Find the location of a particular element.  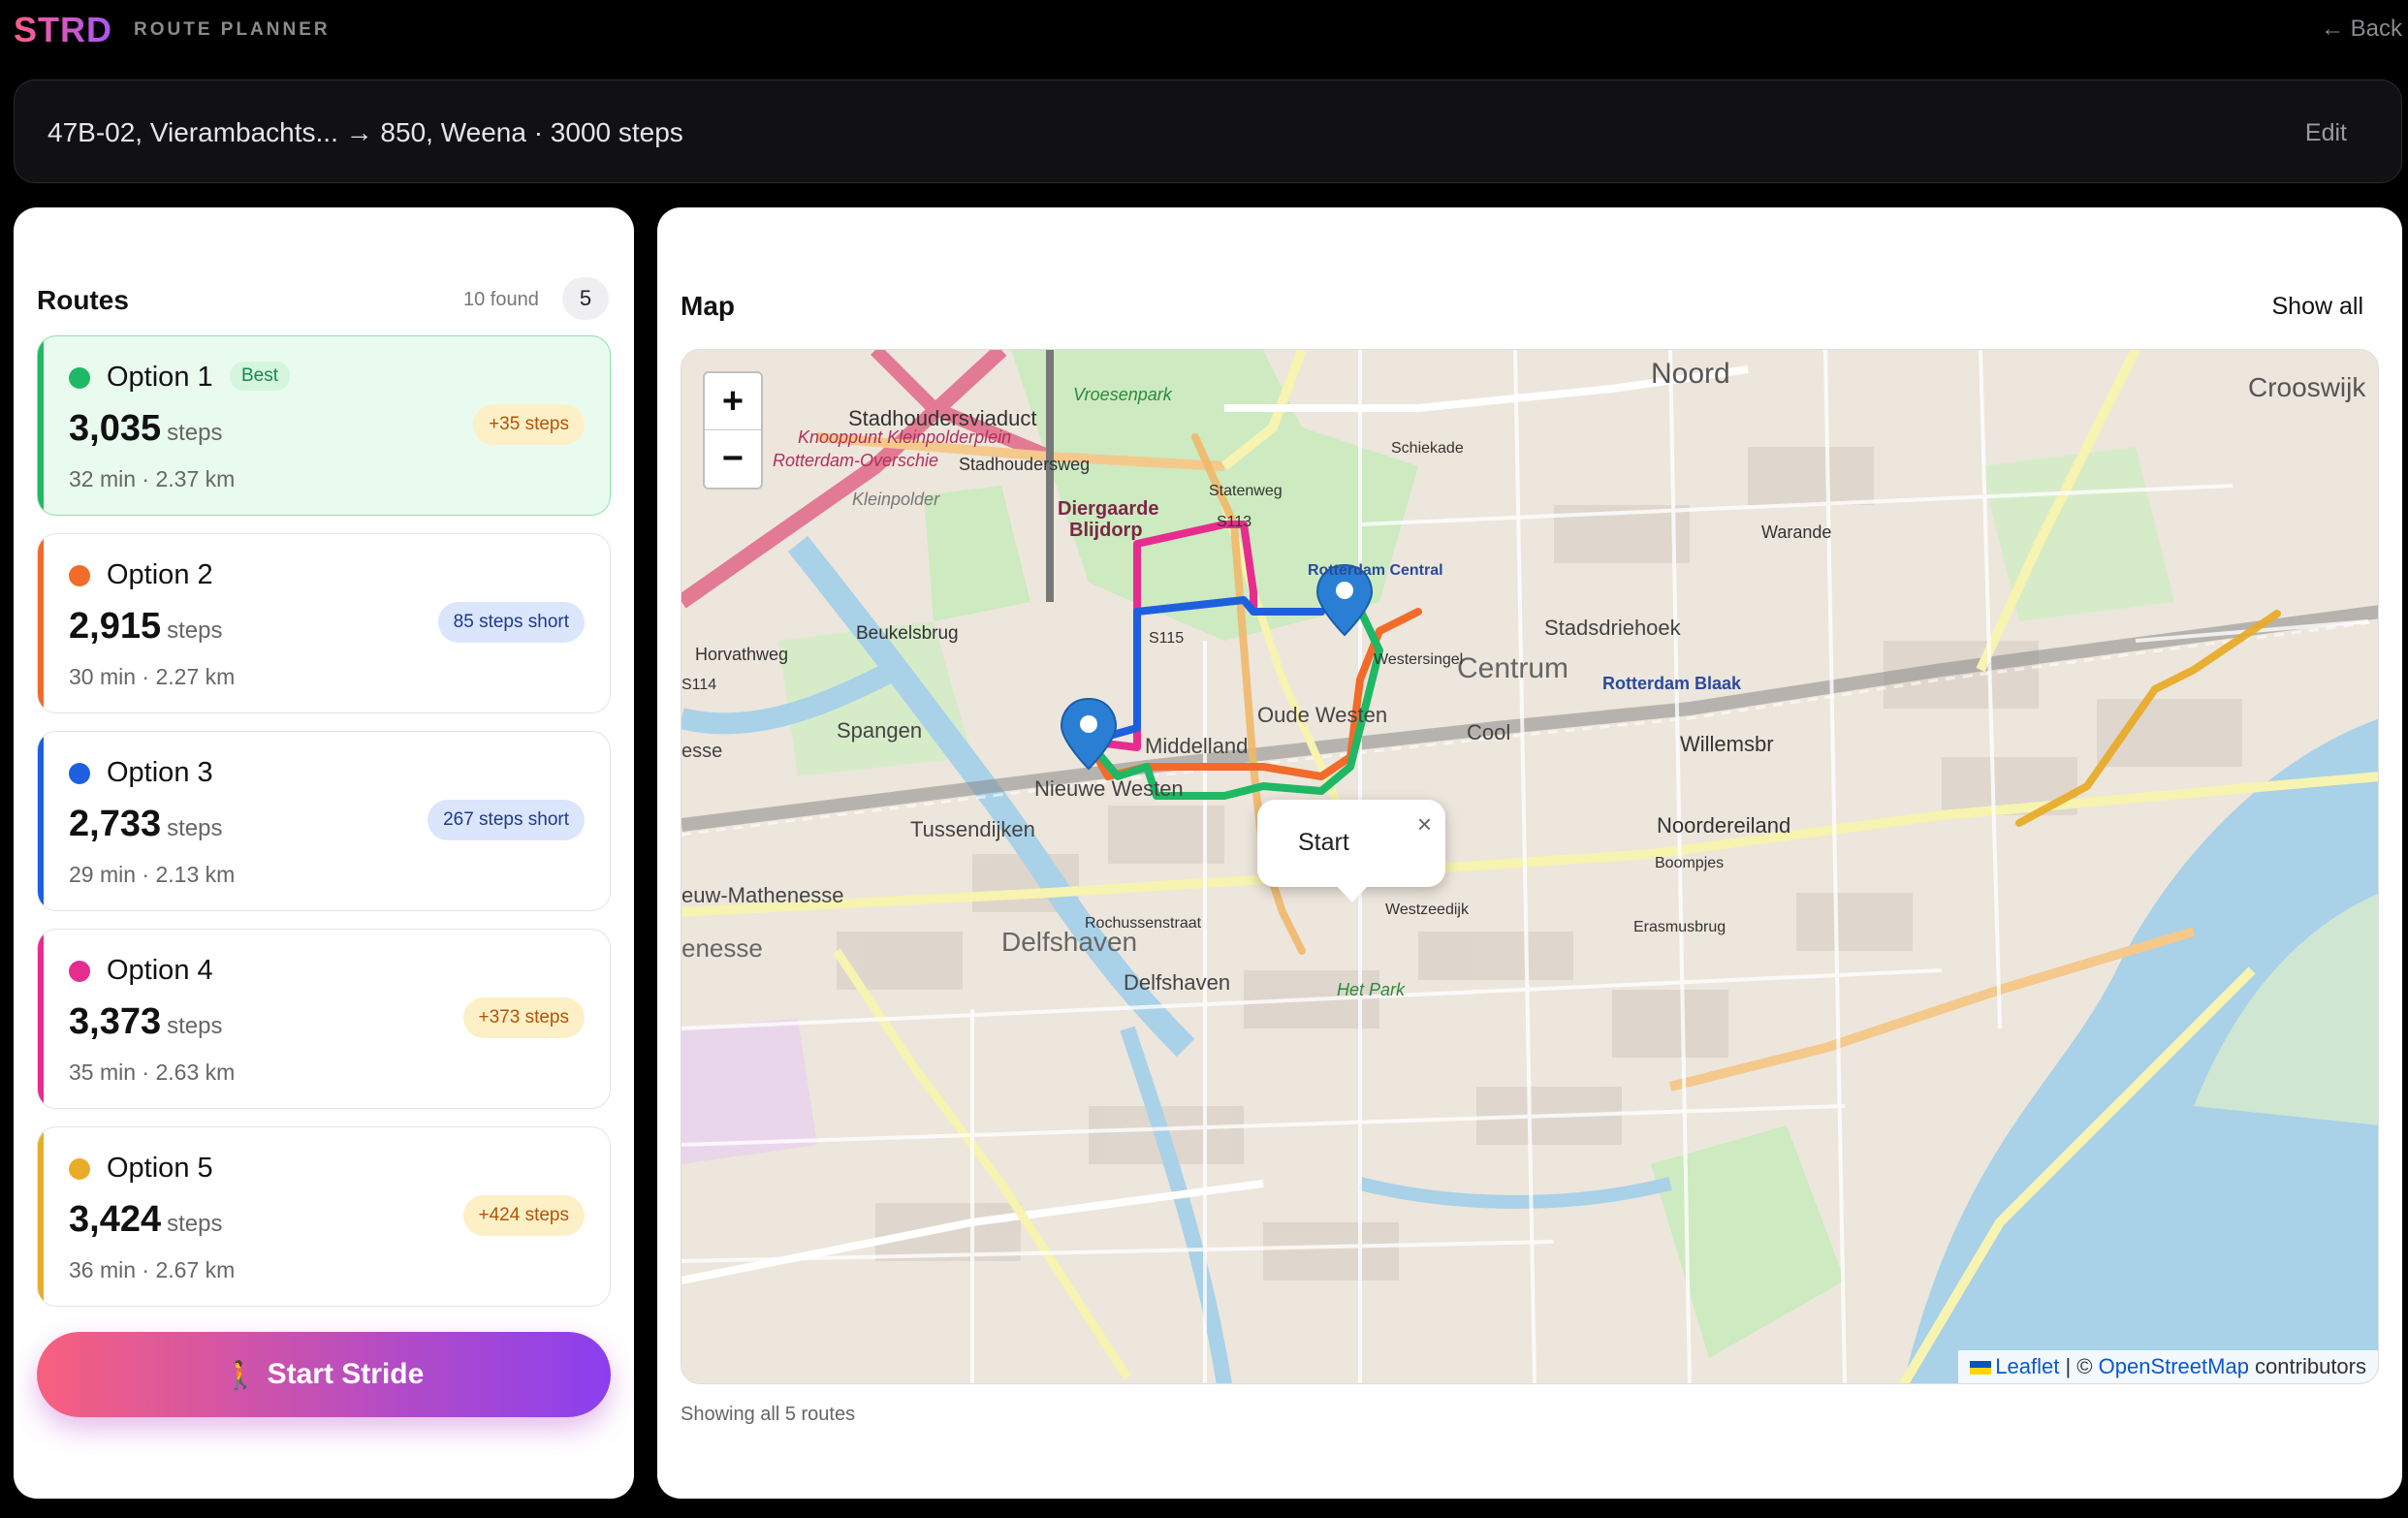

place-rotterdam-blaak: Rotterdam Blaak is located at coordinates (1672, 683).